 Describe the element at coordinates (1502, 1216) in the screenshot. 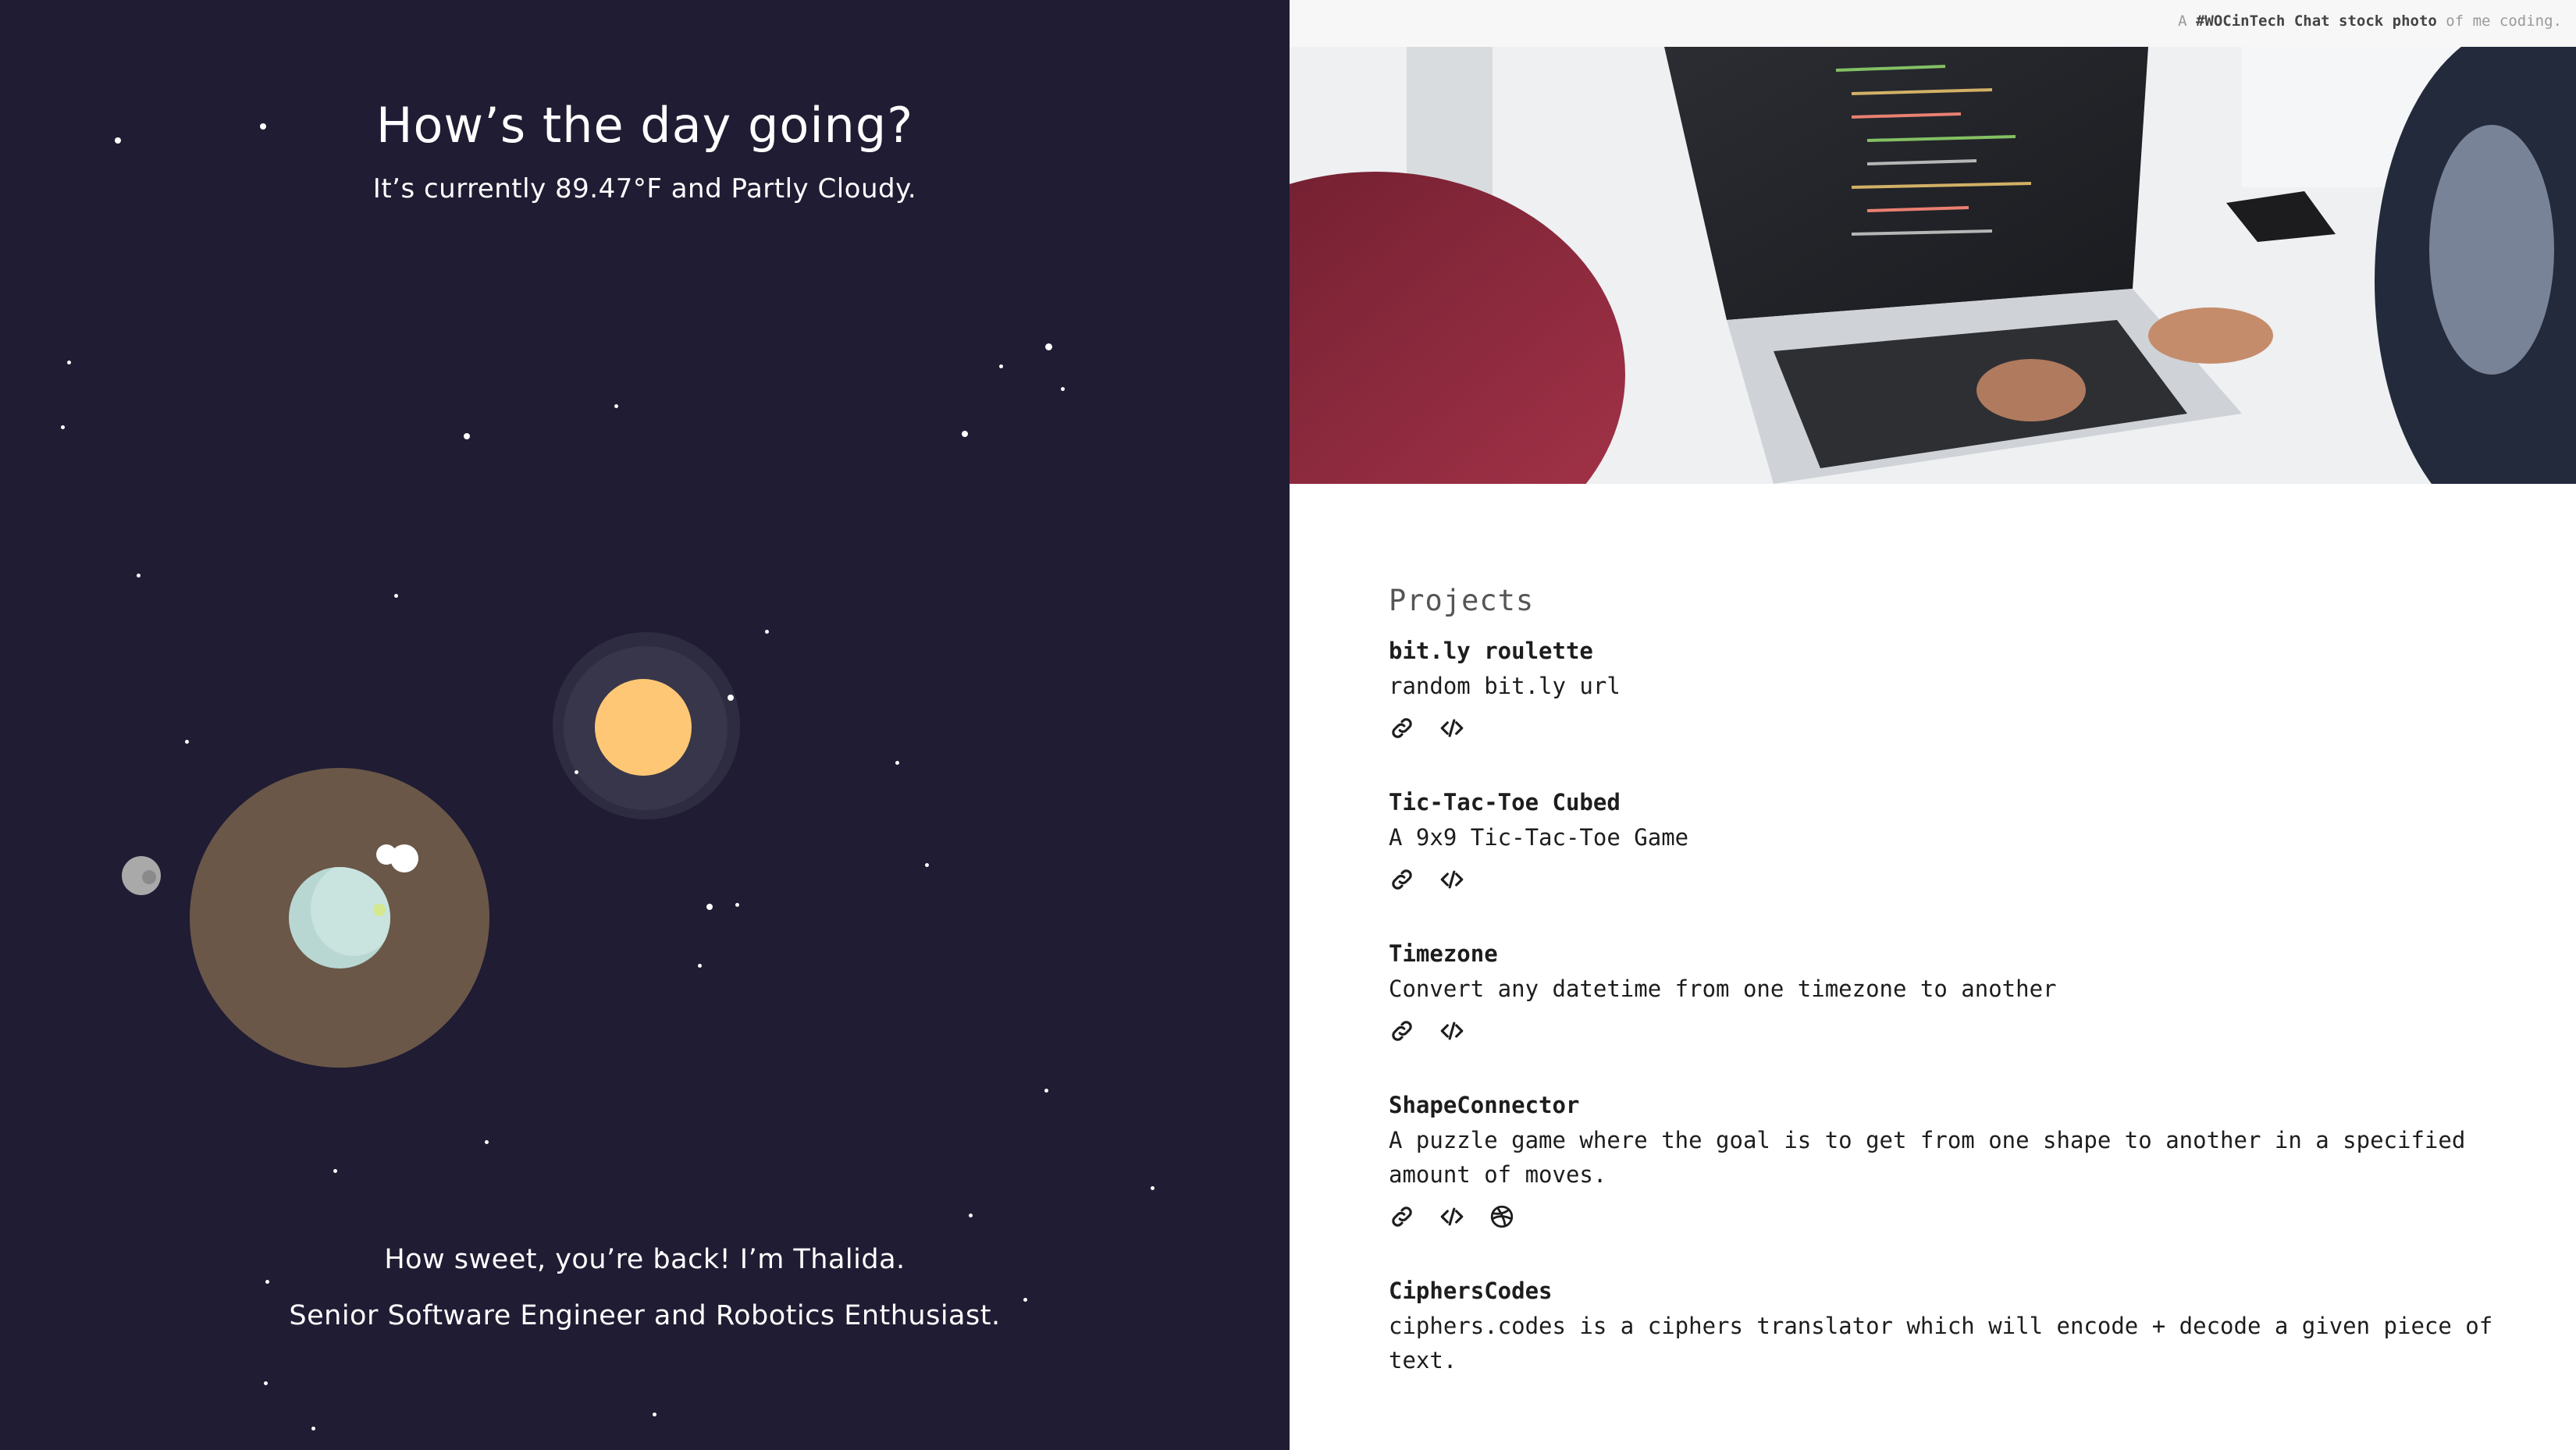

I see `dribbble-icon` at that location.